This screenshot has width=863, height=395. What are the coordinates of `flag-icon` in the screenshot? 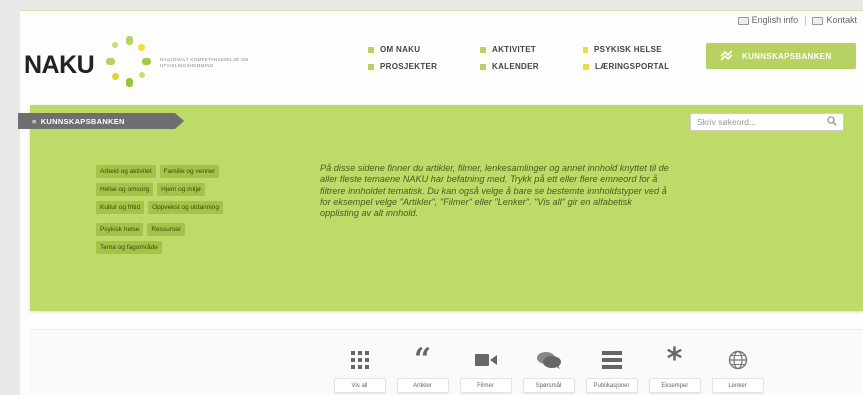 It's located at (743, 20).